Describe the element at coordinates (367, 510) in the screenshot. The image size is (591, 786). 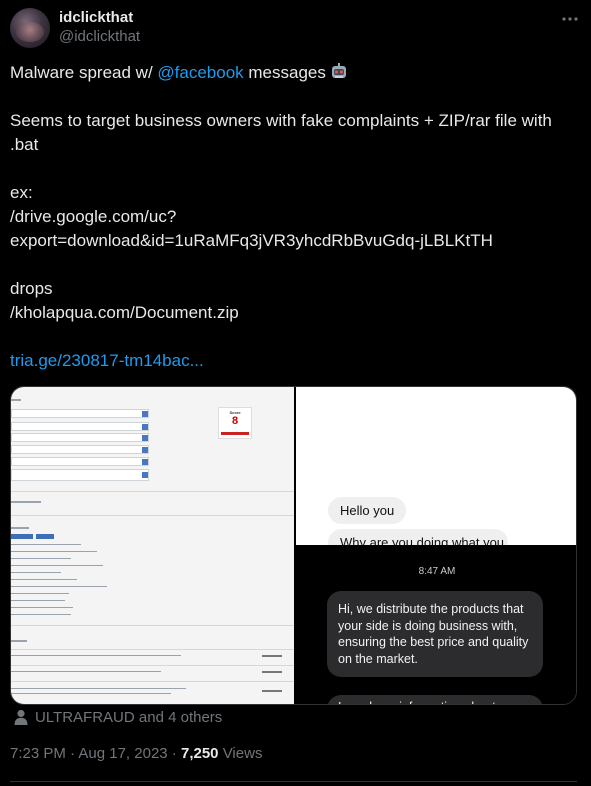
I see `chat-bubble: Hello you` at that location.